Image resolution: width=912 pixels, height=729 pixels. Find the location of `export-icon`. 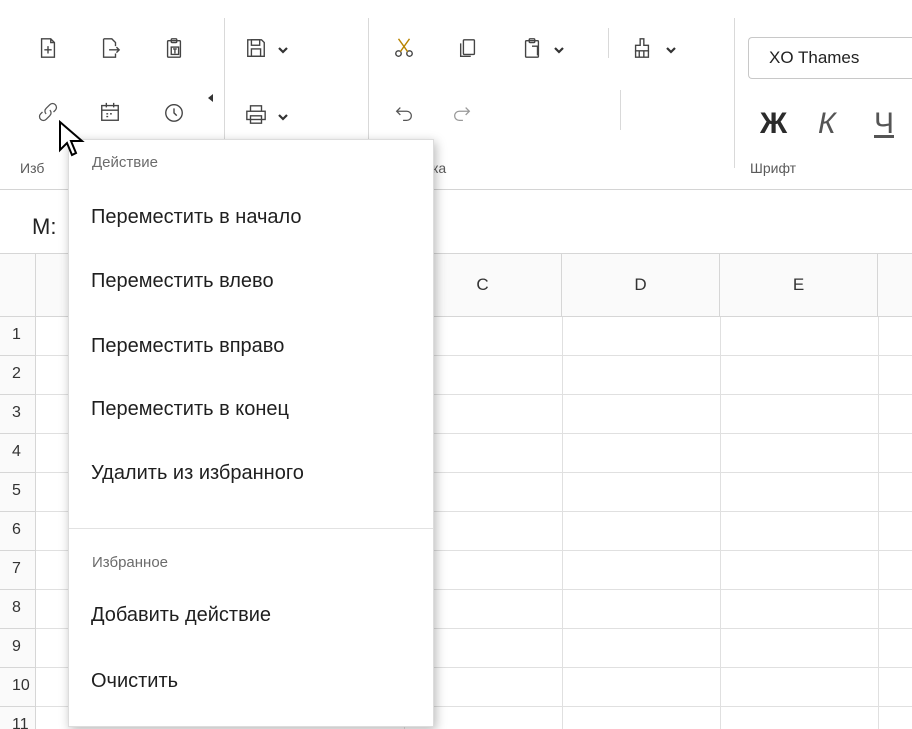

export-icon is located at coordinates (110, 48).